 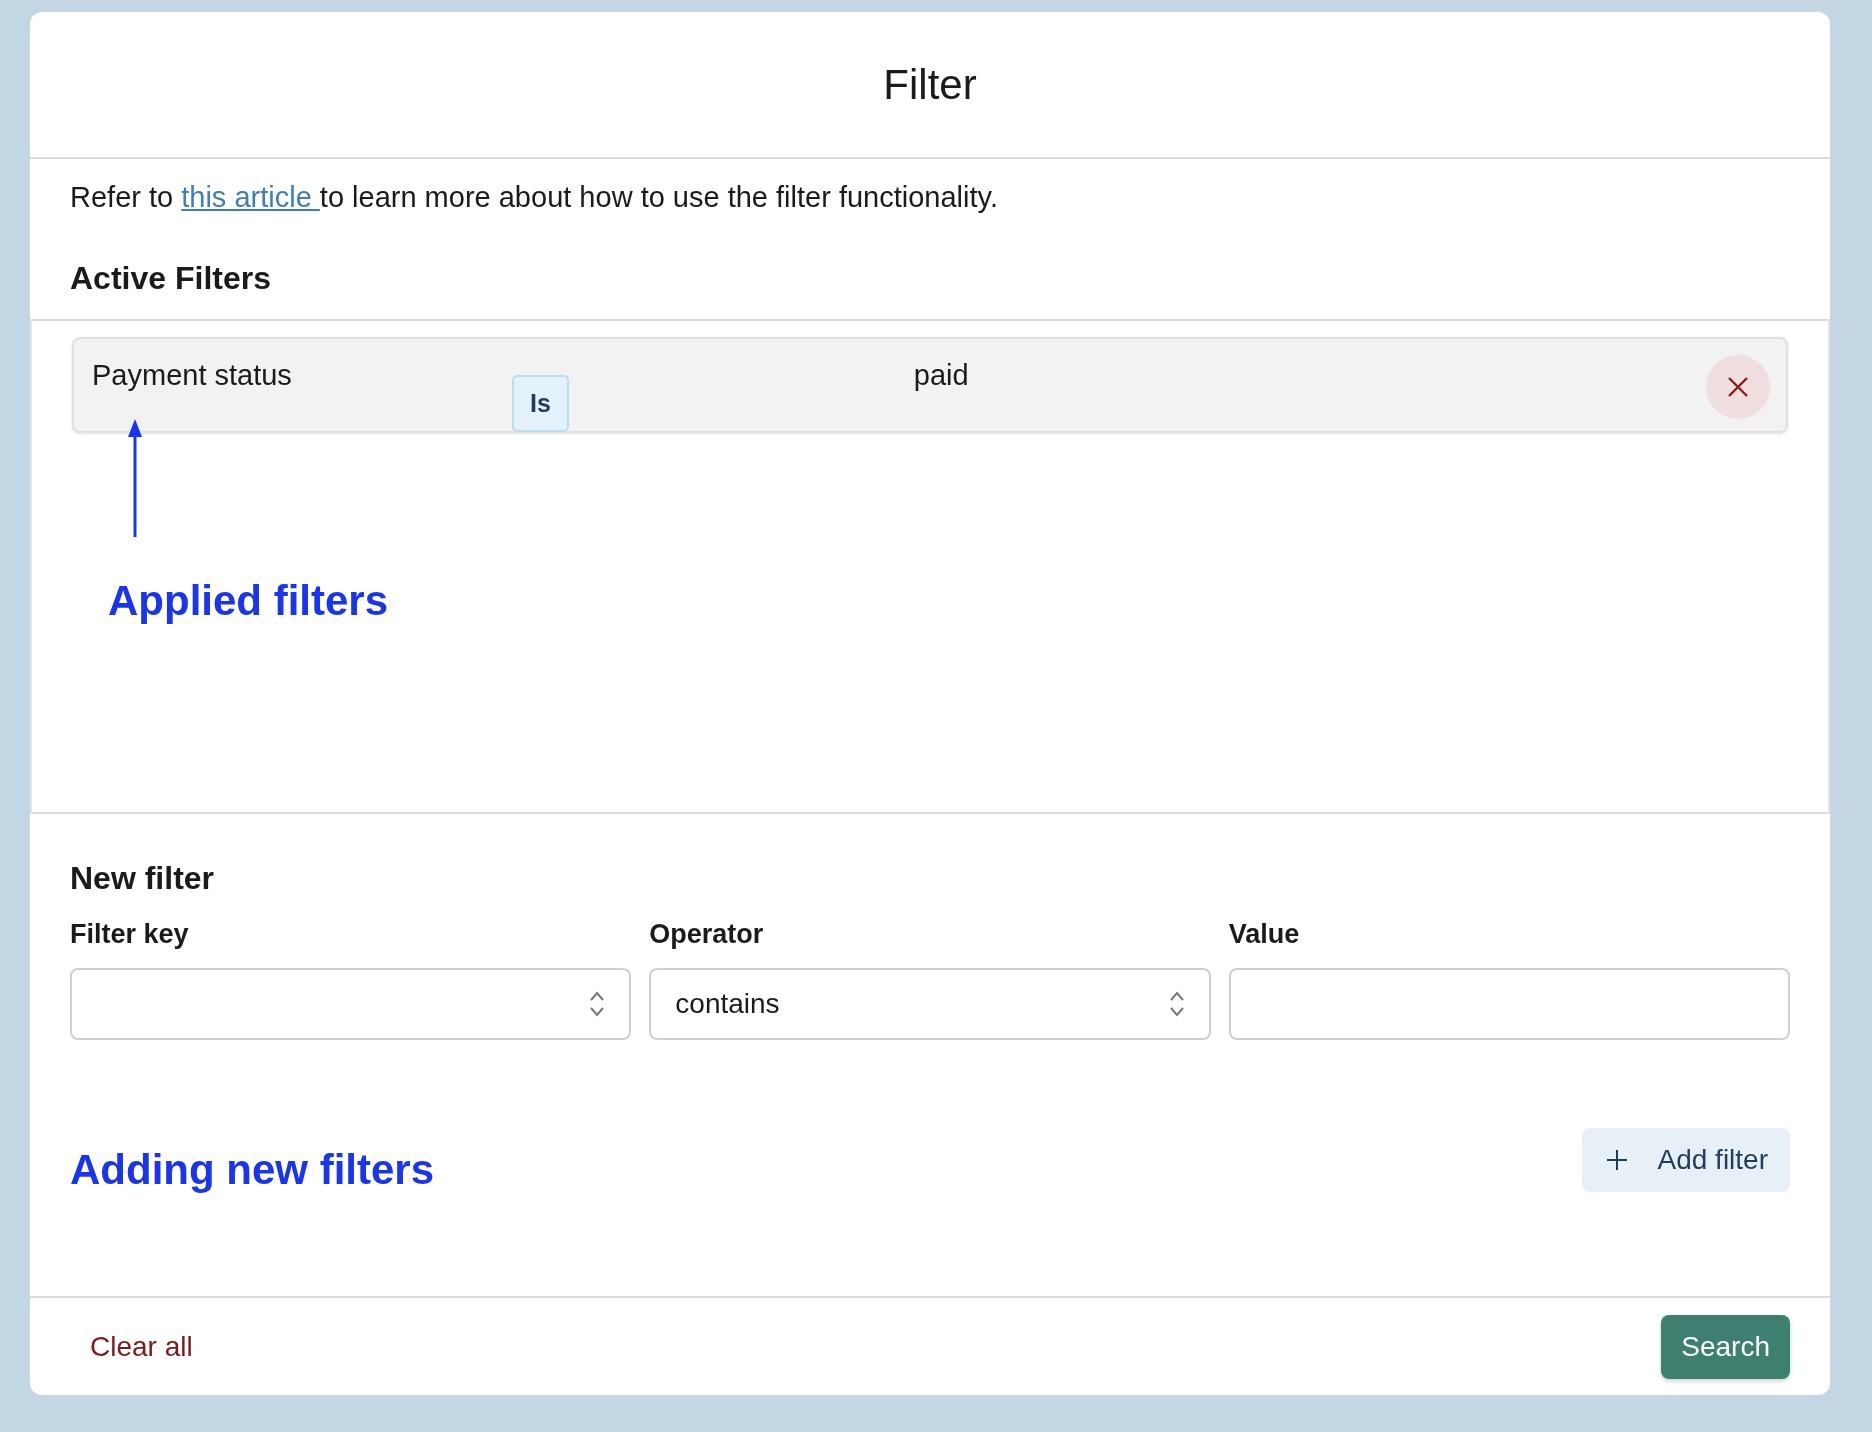 I want to click on intro-text: Refer to this article to learn more about how to use the filter functionality., so click(x=534, y=197).